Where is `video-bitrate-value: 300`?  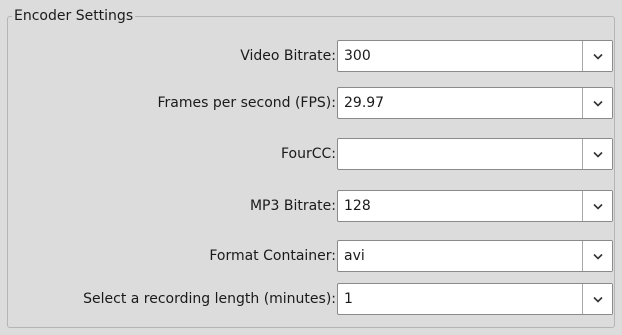
video-bitrate-value: 300 is located at coordinates (460, 56).